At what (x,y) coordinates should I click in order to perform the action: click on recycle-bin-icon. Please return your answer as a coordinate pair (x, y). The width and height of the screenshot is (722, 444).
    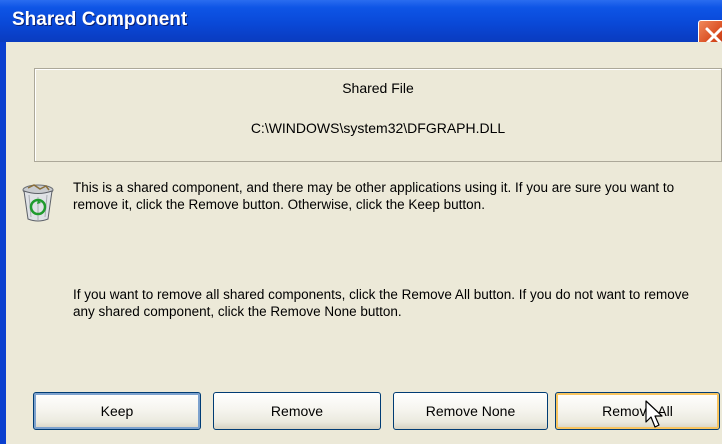
    Looking at the image, I should click on (38, 203).